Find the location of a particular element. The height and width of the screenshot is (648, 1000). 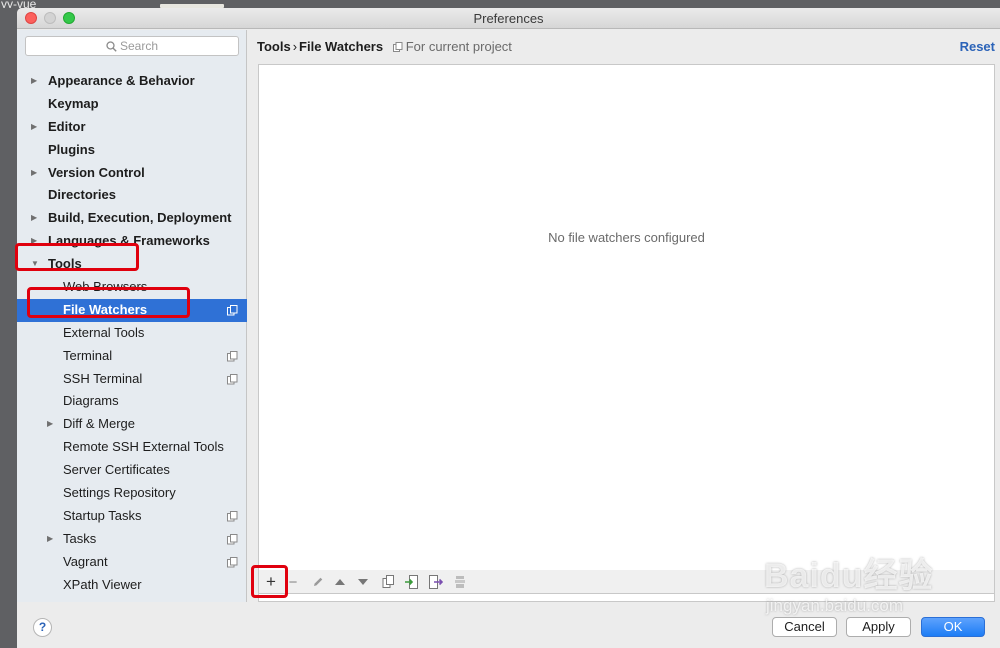

search-icon is located at coordinates (111, 46).